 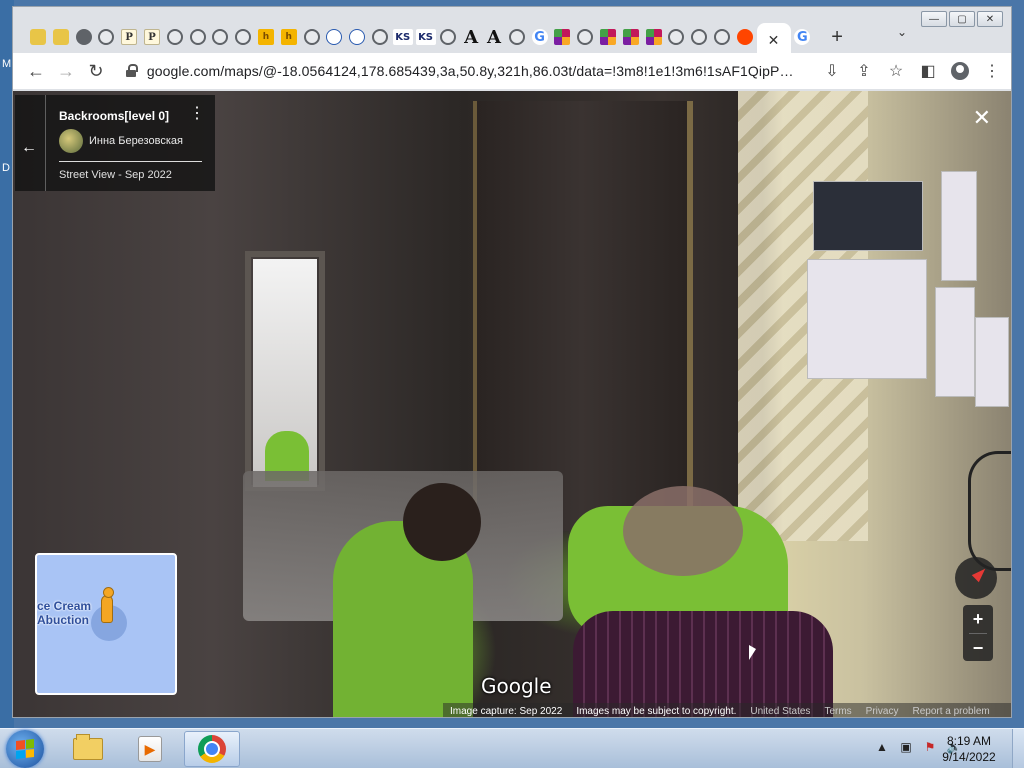 What do you see at coordinates (950, 711) in the screenshot?
I see `report-problem-link: Report a problem` at bounding box center [950, 711].